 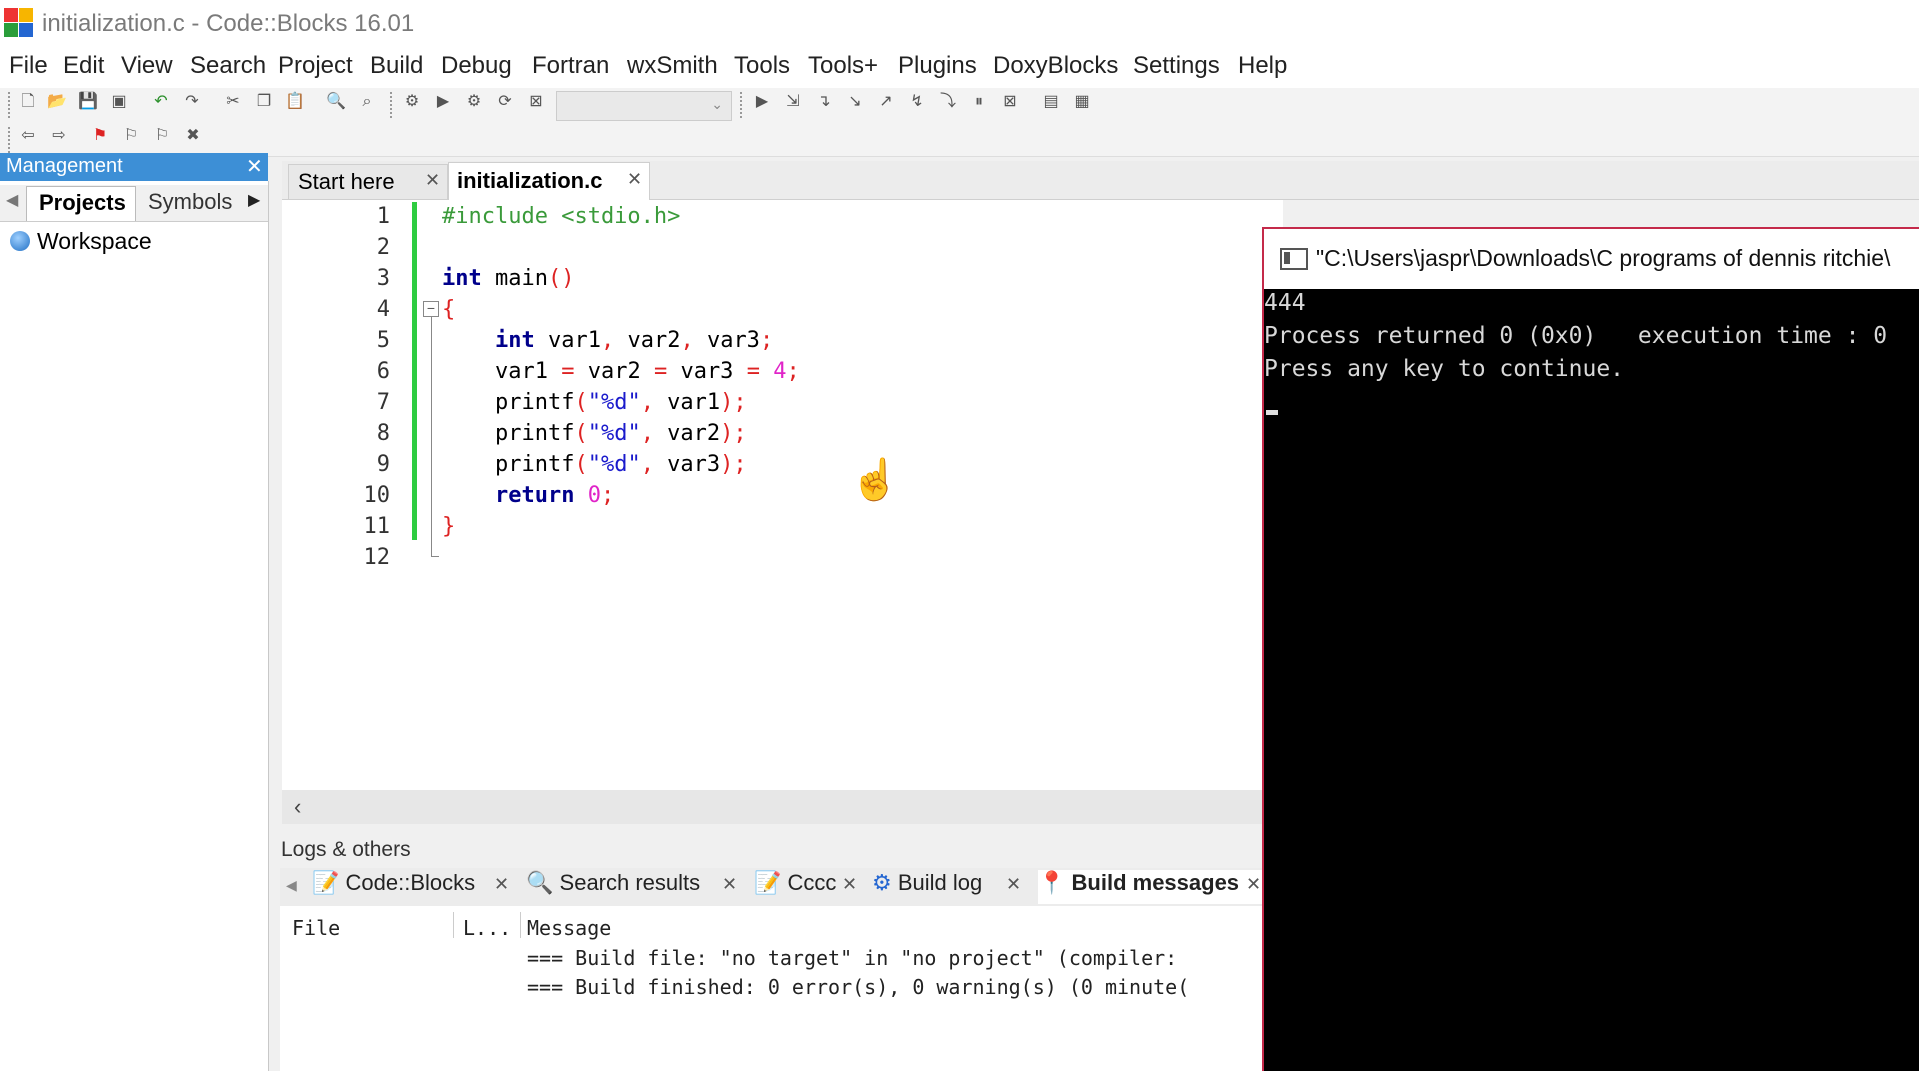 I want to click on menu-settings: Settings, so click(x=1176, y=66).